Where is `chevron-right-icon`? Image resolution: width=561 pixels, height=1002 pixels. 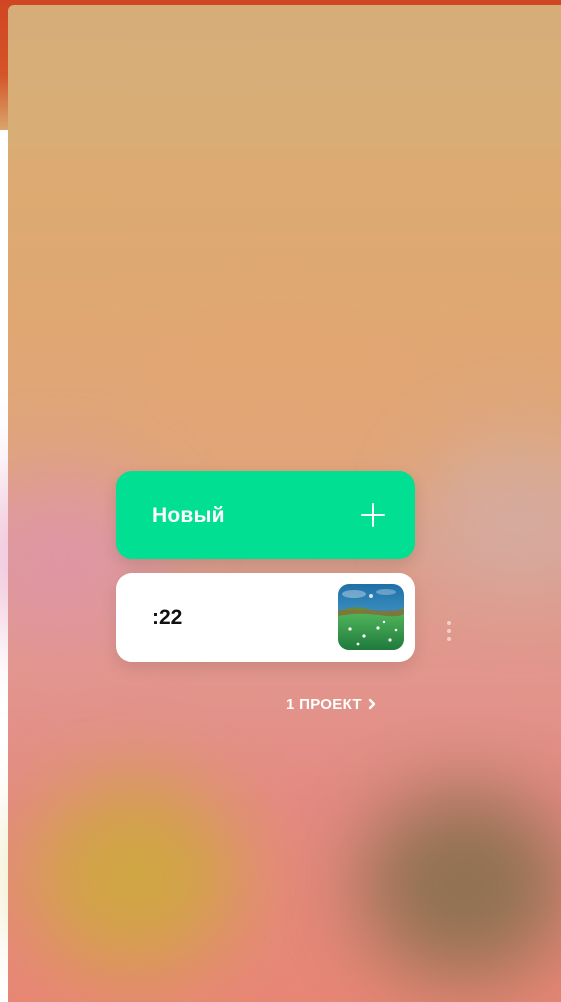 chevron-right-icon is located at coordinates (372, 704).